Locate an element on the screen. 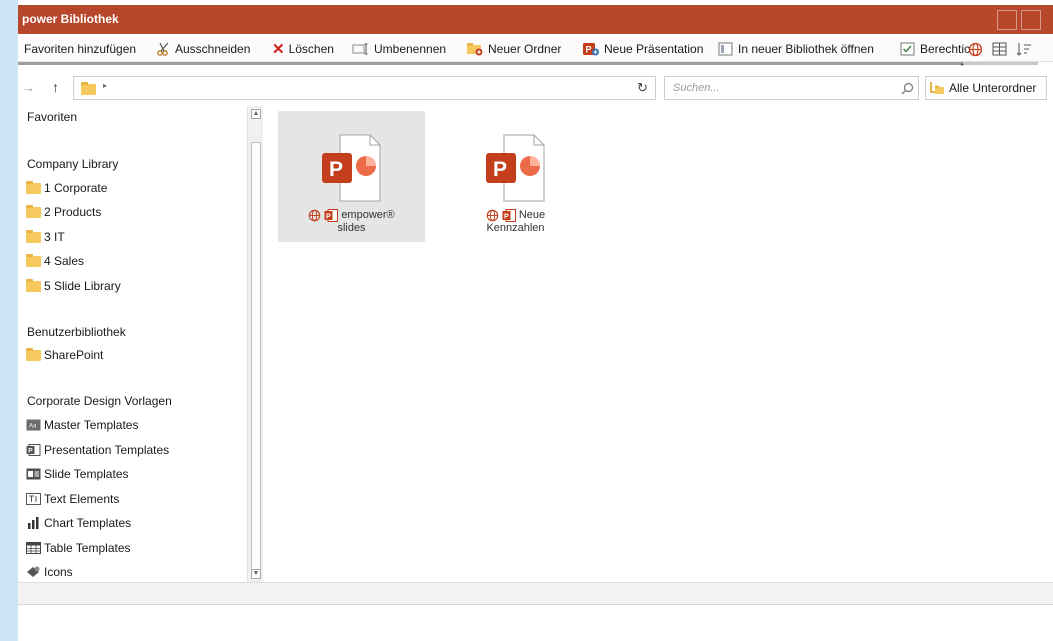 Image resolution: width=1053 pixels, height=641 pixels. permissions-button: Berechtic is located at coordinates (935, 49).